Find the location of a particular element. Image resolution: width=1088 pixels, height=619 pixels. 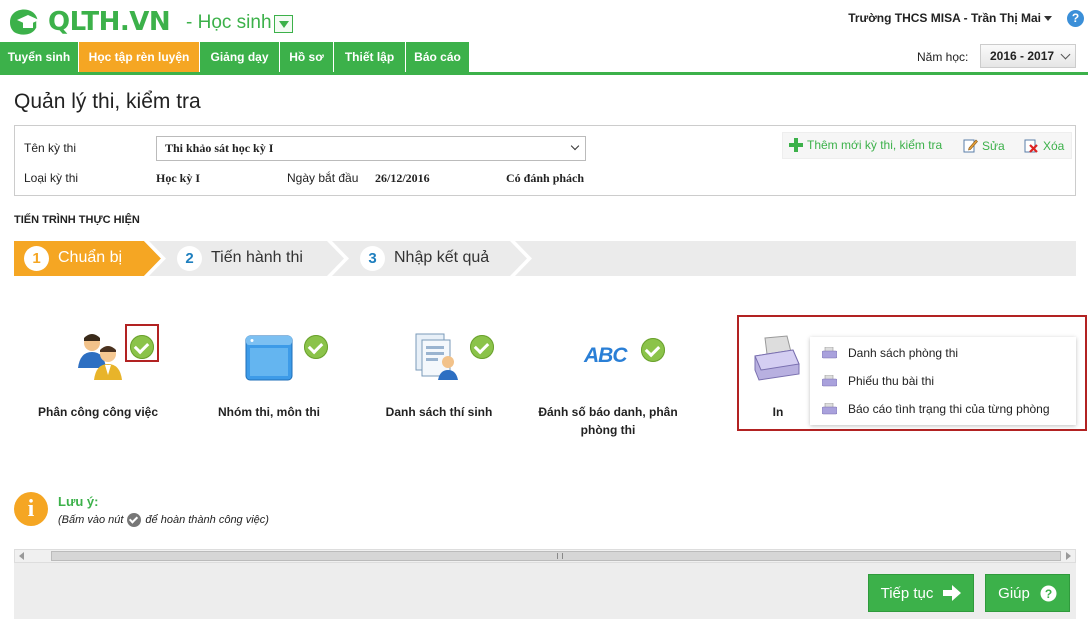

user-name: Trường THCS MISA - Trần Thị Mai is located at coordinates (944, 18).